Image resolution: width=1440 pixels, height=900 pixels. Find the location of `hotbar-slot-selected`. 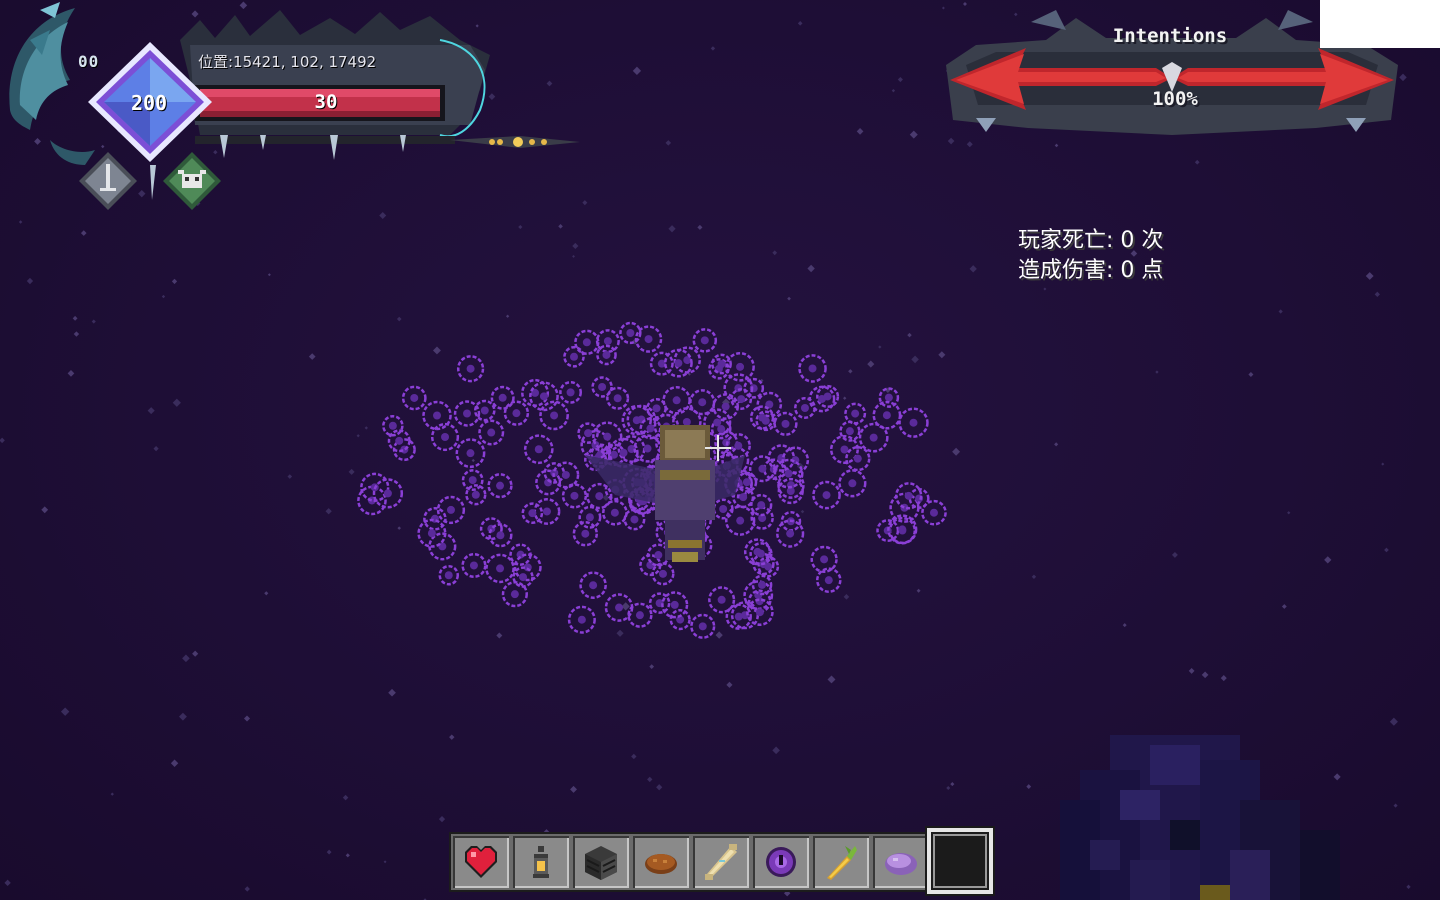

hotbar-slot-selected is located at coordinates (960, 861).